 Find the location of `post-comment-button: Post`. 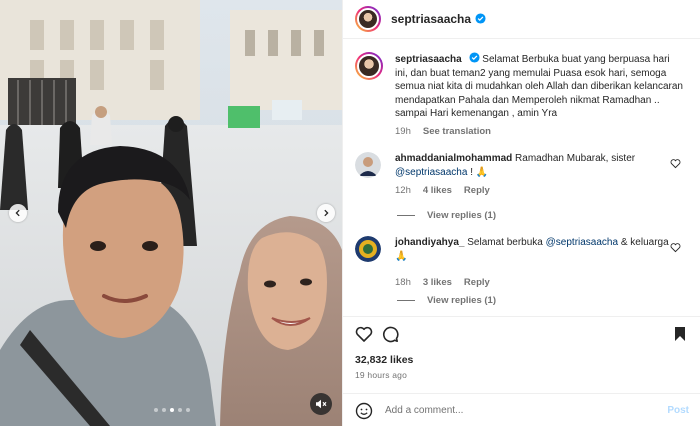

post-comment-button: Post is located at coordinates (678, 410).